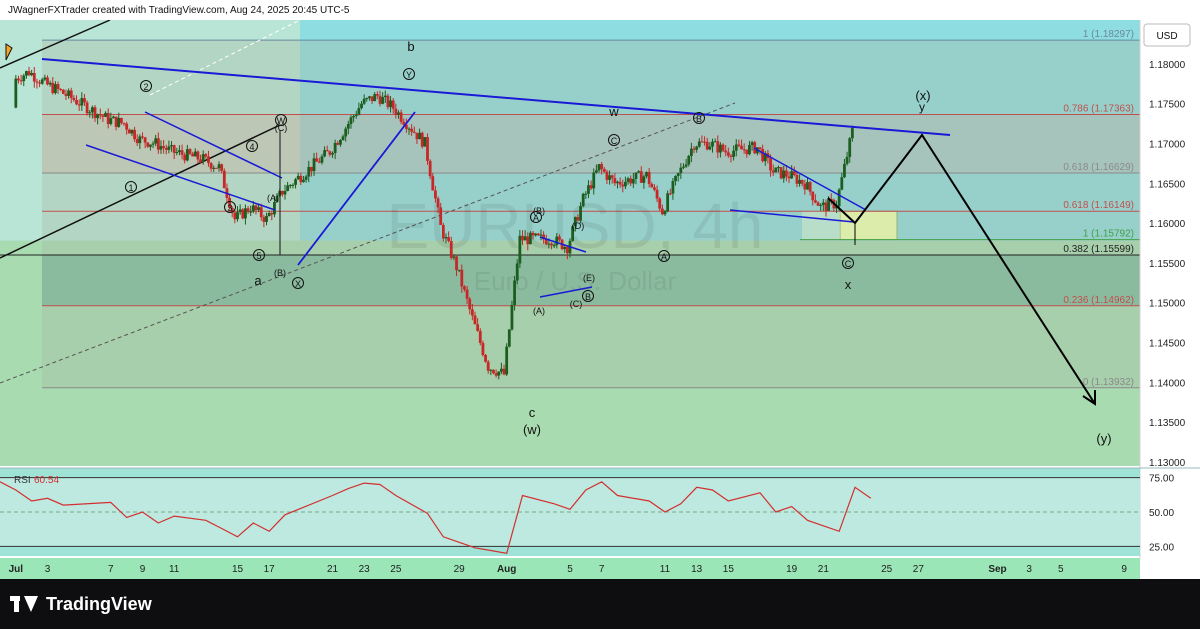 The height and width of the screenshot is (629, 1200). Describe the element at coordinates (1167, 105) in the screenshot. I see `price-tick-1: 1.17500` at that location.